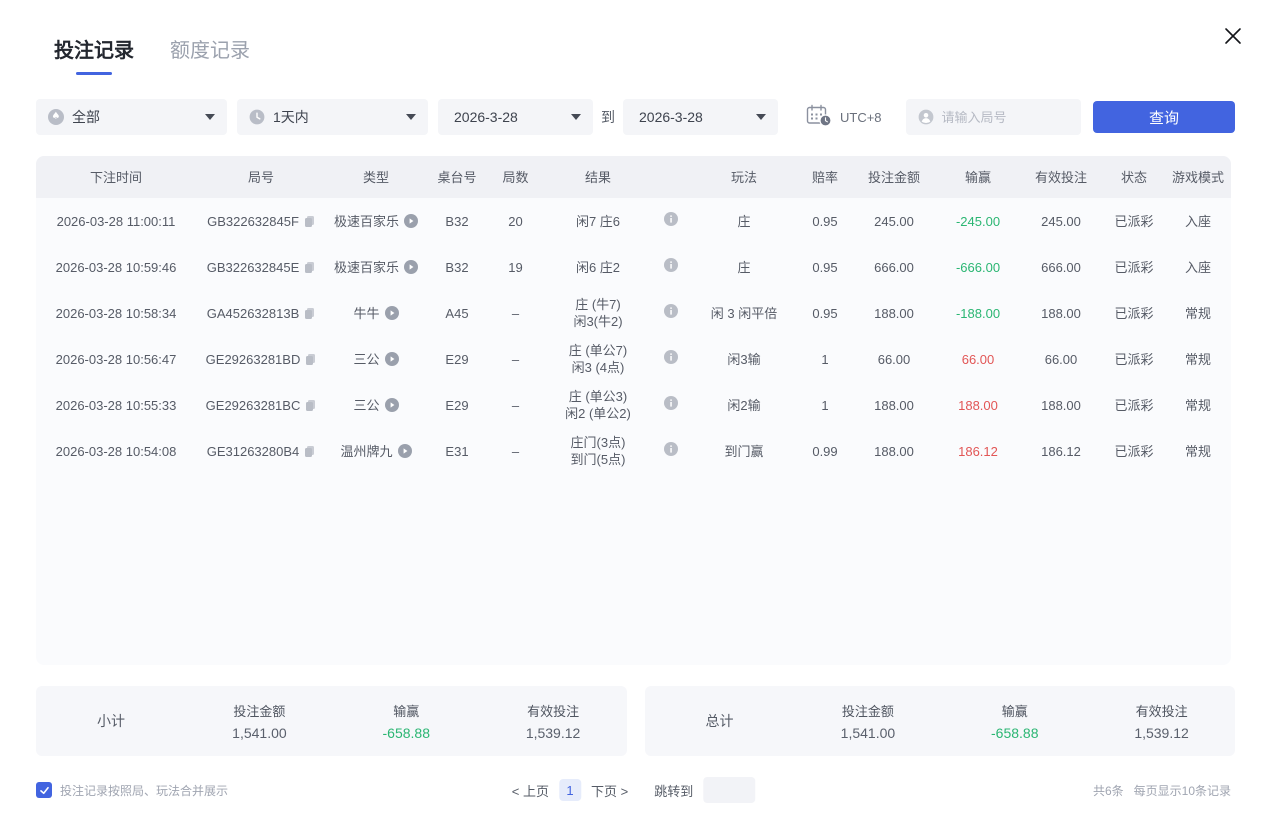  I want to click on total-records-label: 共6条, so click(1108, 790).